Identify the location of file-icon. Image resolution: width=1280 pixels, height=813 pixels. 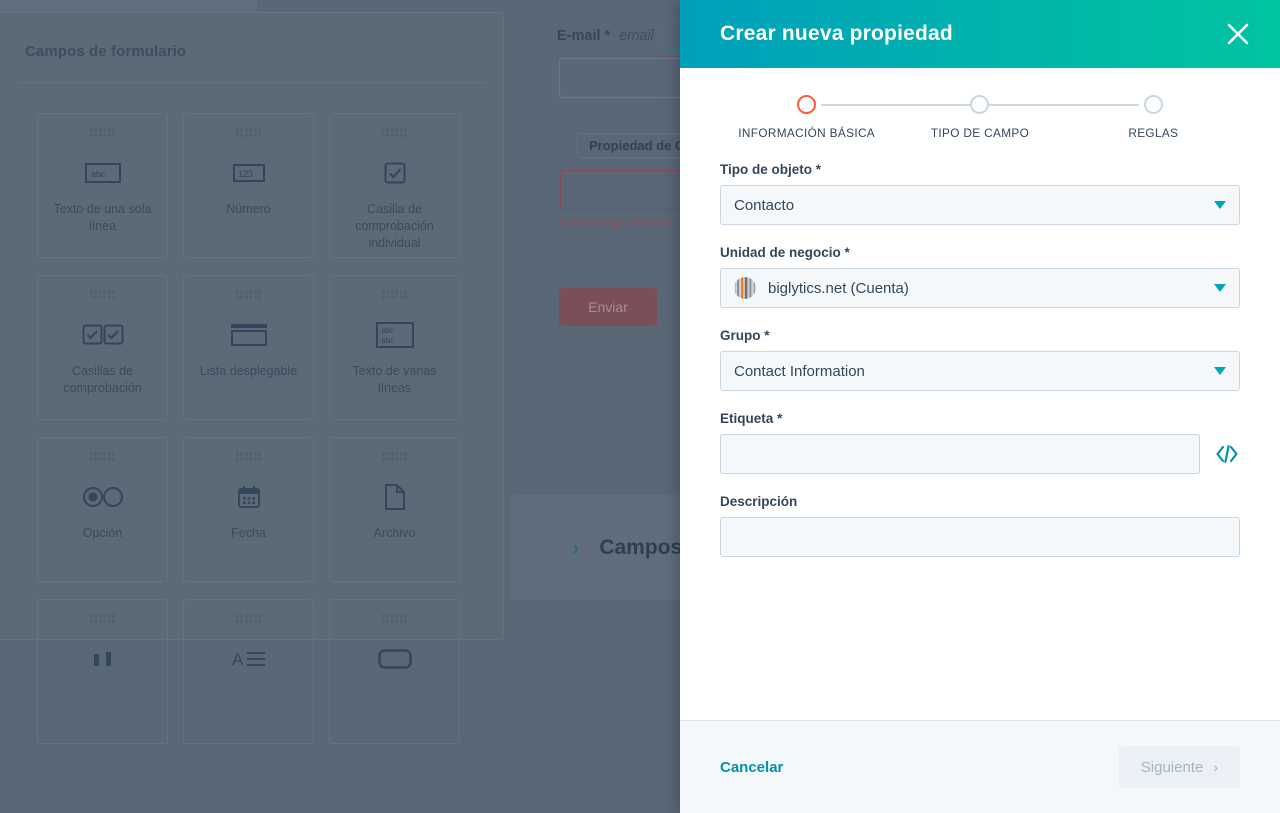
(395, 497).